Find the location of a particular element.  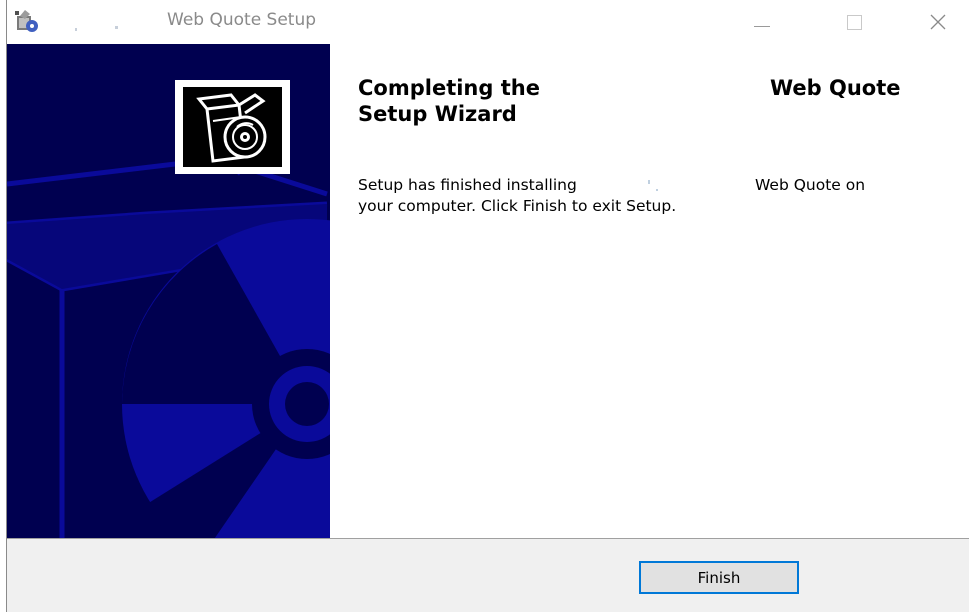

software-box-cd-icon is located at coordinates (232, 127).